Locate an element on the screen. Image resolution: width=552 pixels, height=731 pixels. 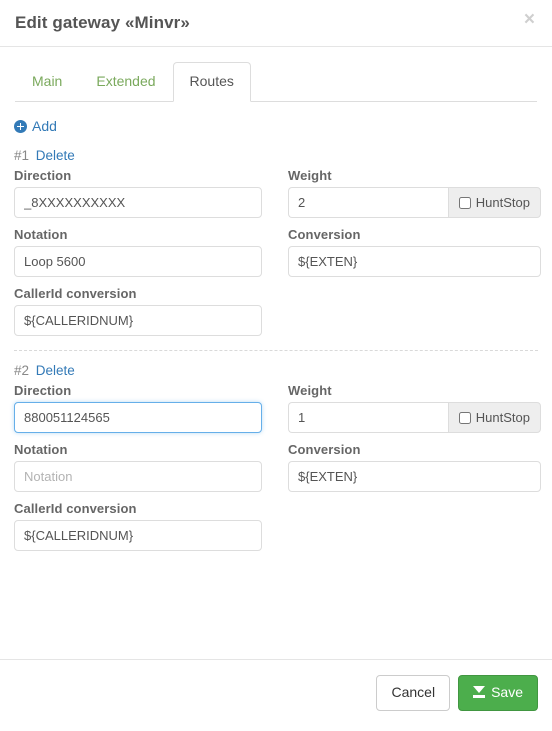
route-2-direction-input is located at coordinates (138, 417).